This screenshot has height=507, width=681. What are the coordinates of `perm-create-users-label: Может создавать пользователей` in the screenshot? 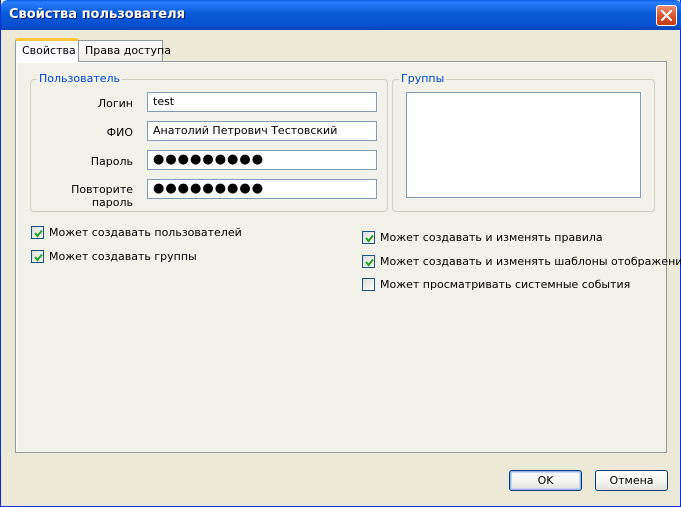 It's located at (145, 232).